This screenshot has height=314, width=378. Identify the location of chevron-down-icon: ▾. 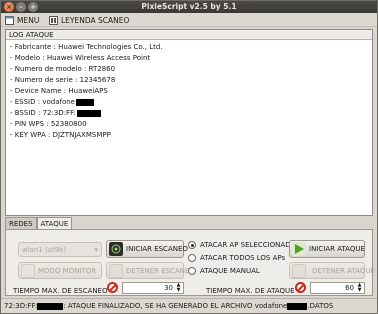
(96, 250).